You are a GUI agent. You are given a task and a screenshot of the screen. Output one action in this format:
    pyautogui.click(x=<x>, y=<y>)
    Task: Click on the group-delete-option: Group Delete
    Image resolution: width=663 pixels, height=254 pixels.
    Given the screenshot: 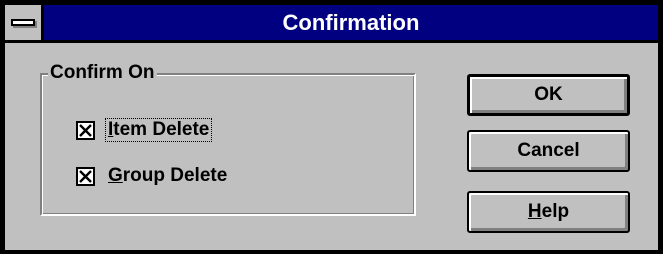 What is the action you would take?
    pyautogui.click(x=152, y=176)
    